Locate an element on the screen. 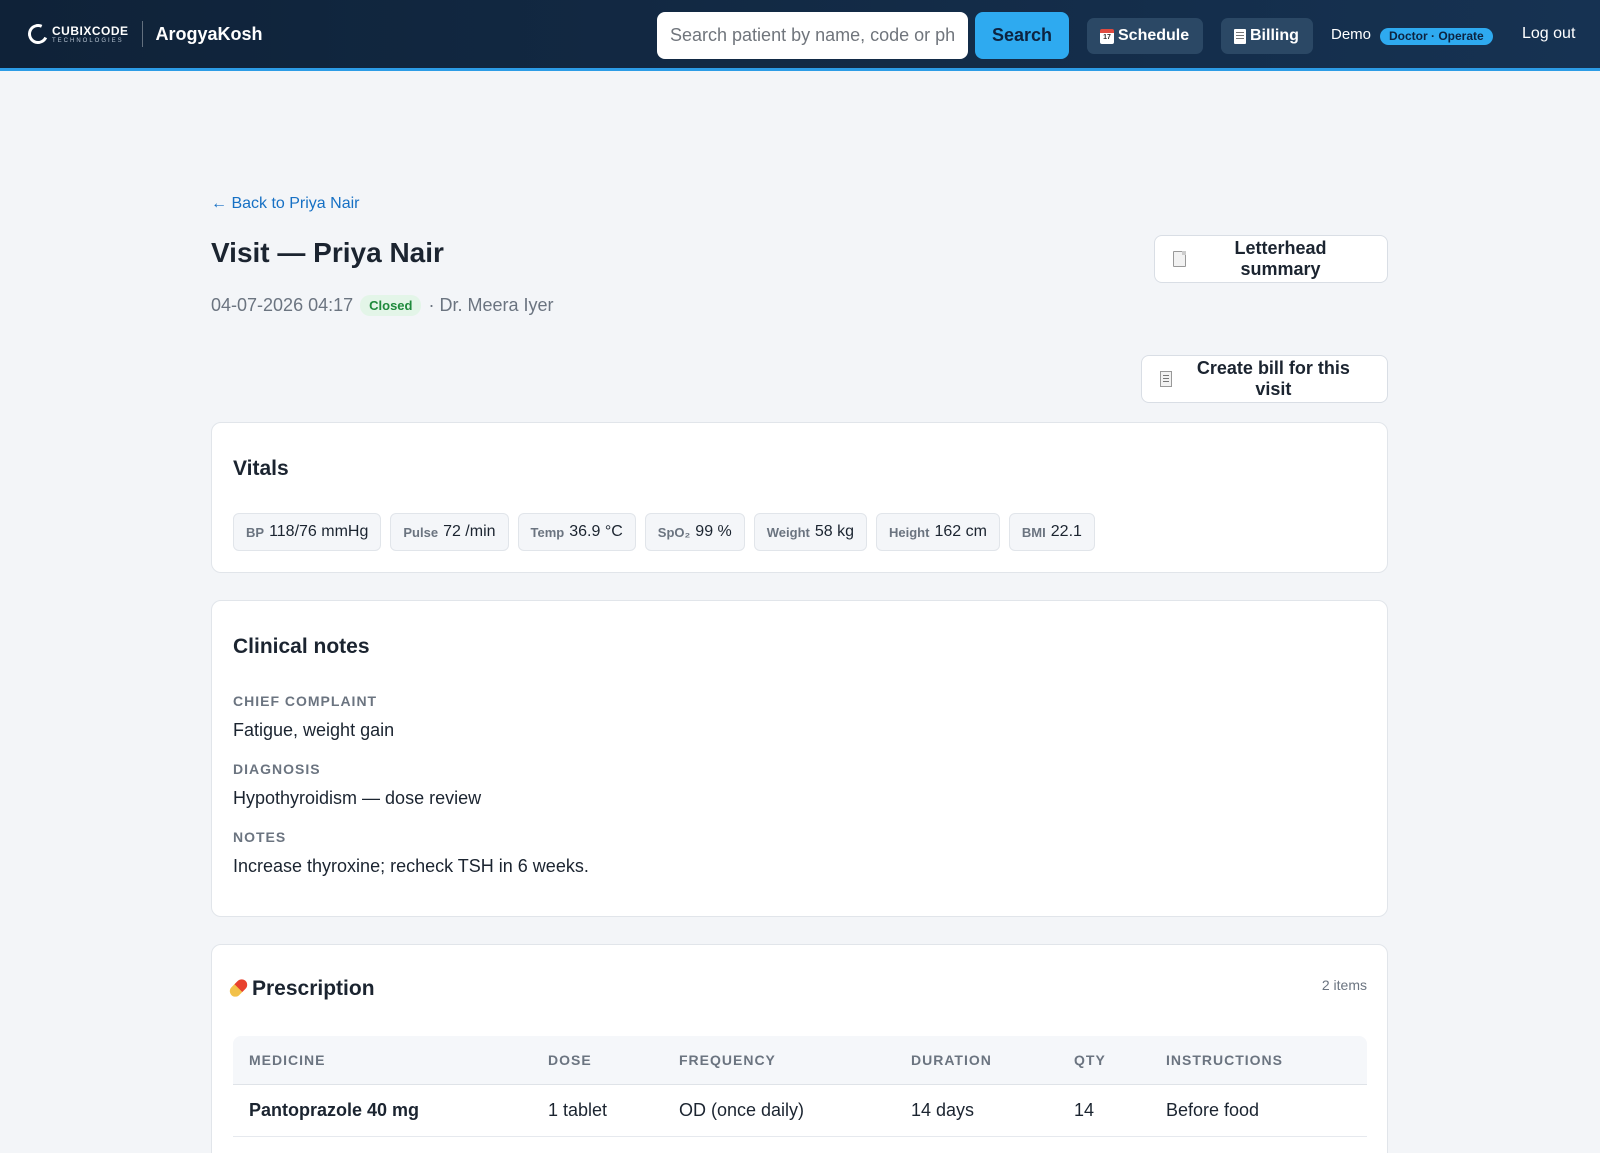 This screenshot has width=1600, height=1153. column-header-qty: QTY is located at coordinates (1104, 1060).